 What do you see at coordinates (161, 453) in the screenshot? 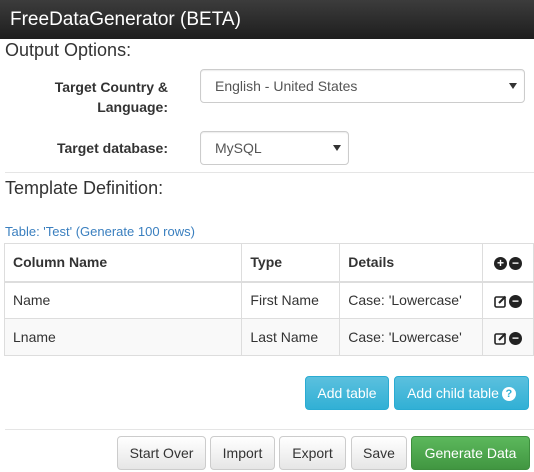
I see `start-over-button: Start Over` at bounding box center [161, 453].